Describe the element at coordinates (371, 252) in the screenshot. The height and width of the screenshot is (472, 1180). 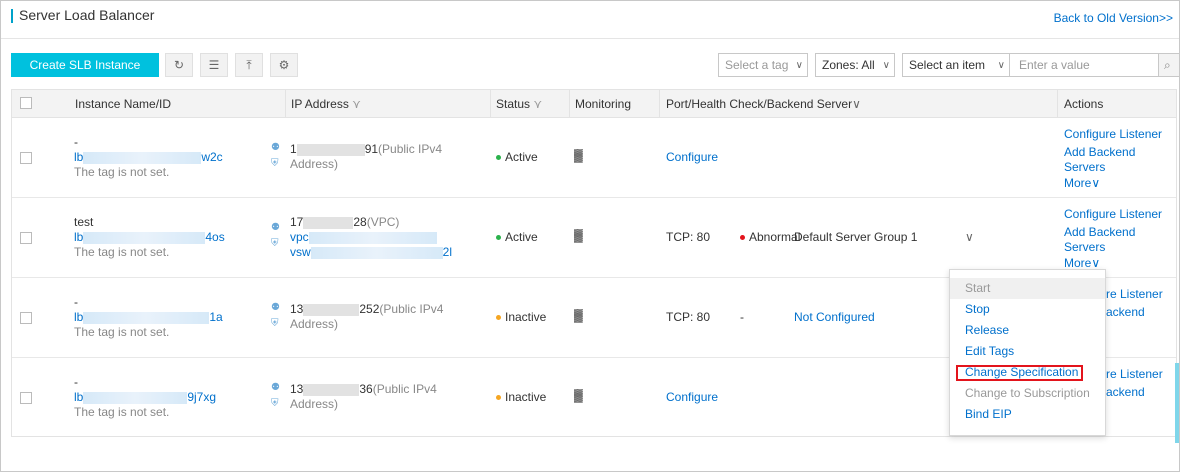
I see `vswitch-id-link: vsw 2l` at that location.